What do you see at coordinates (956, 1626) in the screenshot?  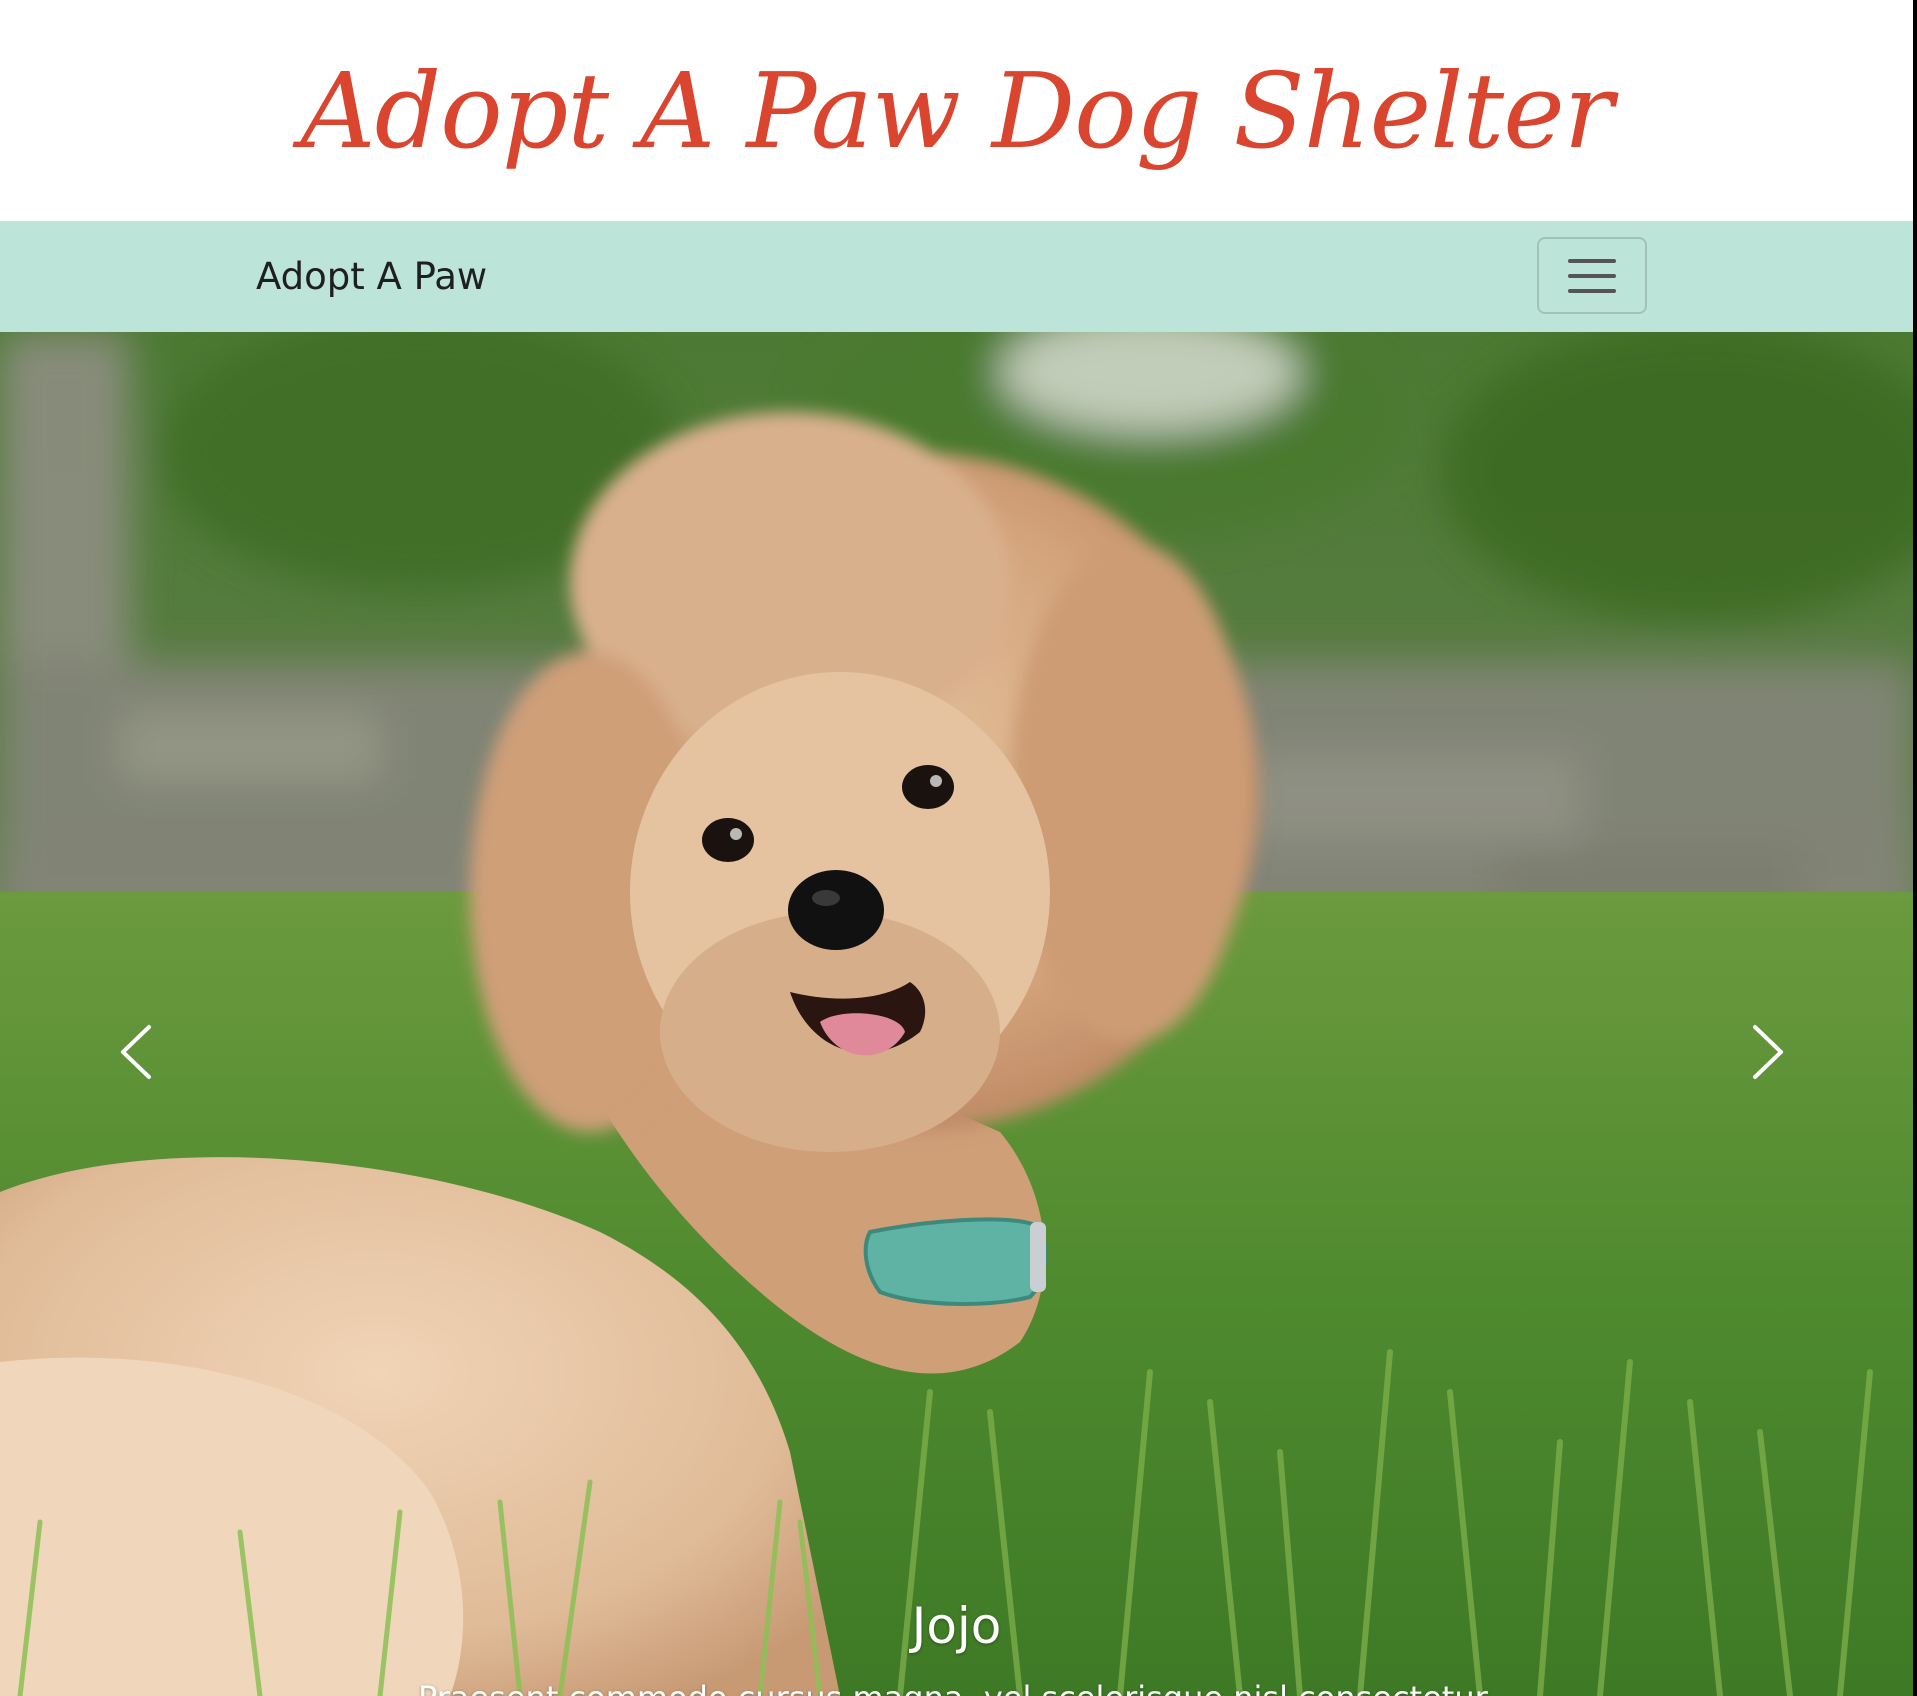 I see `carousel-caption-title: Jojo` at bounding box center [956, 1626].